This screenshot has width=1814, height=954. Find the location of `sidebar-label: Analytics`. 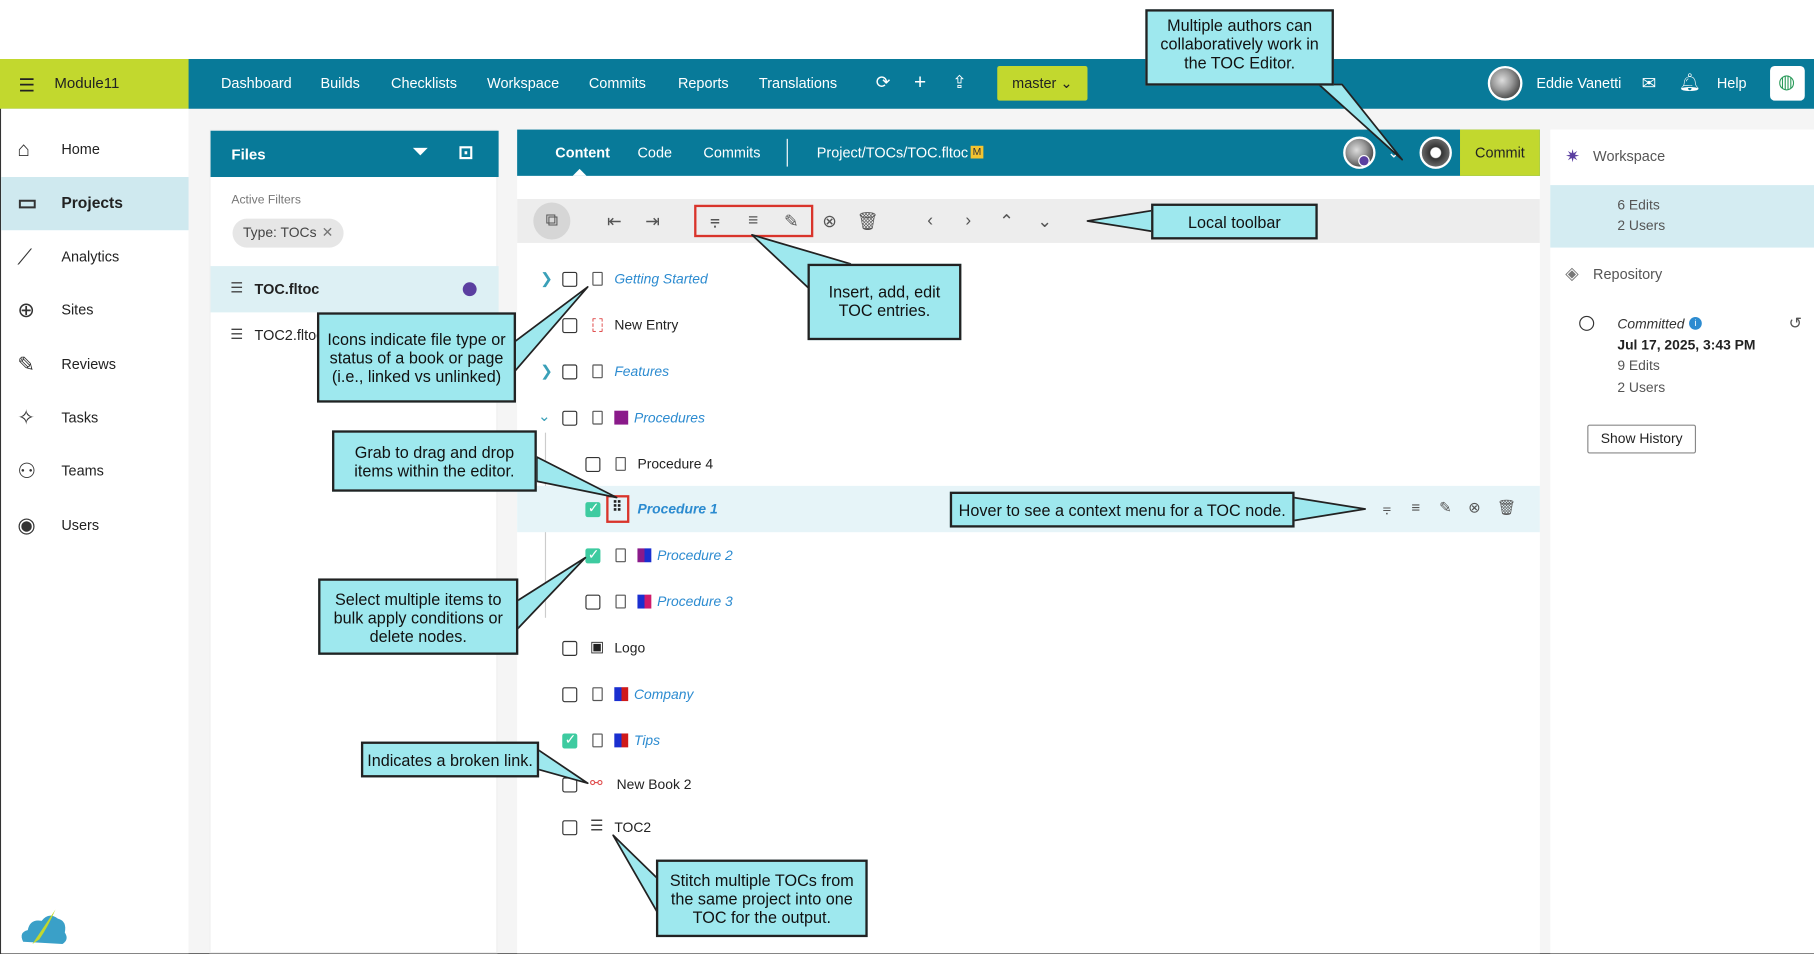

sidebar-label: Analytics is located at coordinates (90, 256).